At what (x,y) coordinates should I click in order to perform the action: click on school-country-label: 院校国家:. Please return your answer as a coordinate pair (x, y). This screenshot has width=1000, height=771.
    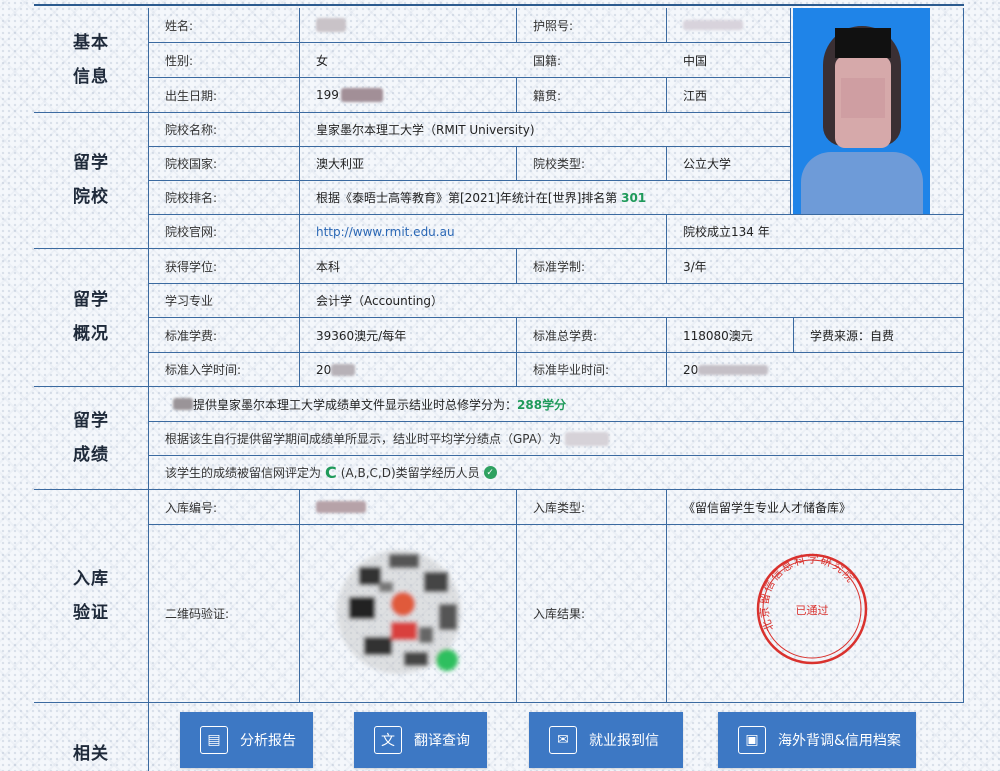
    Looking at the image, I should click on (191, 164).